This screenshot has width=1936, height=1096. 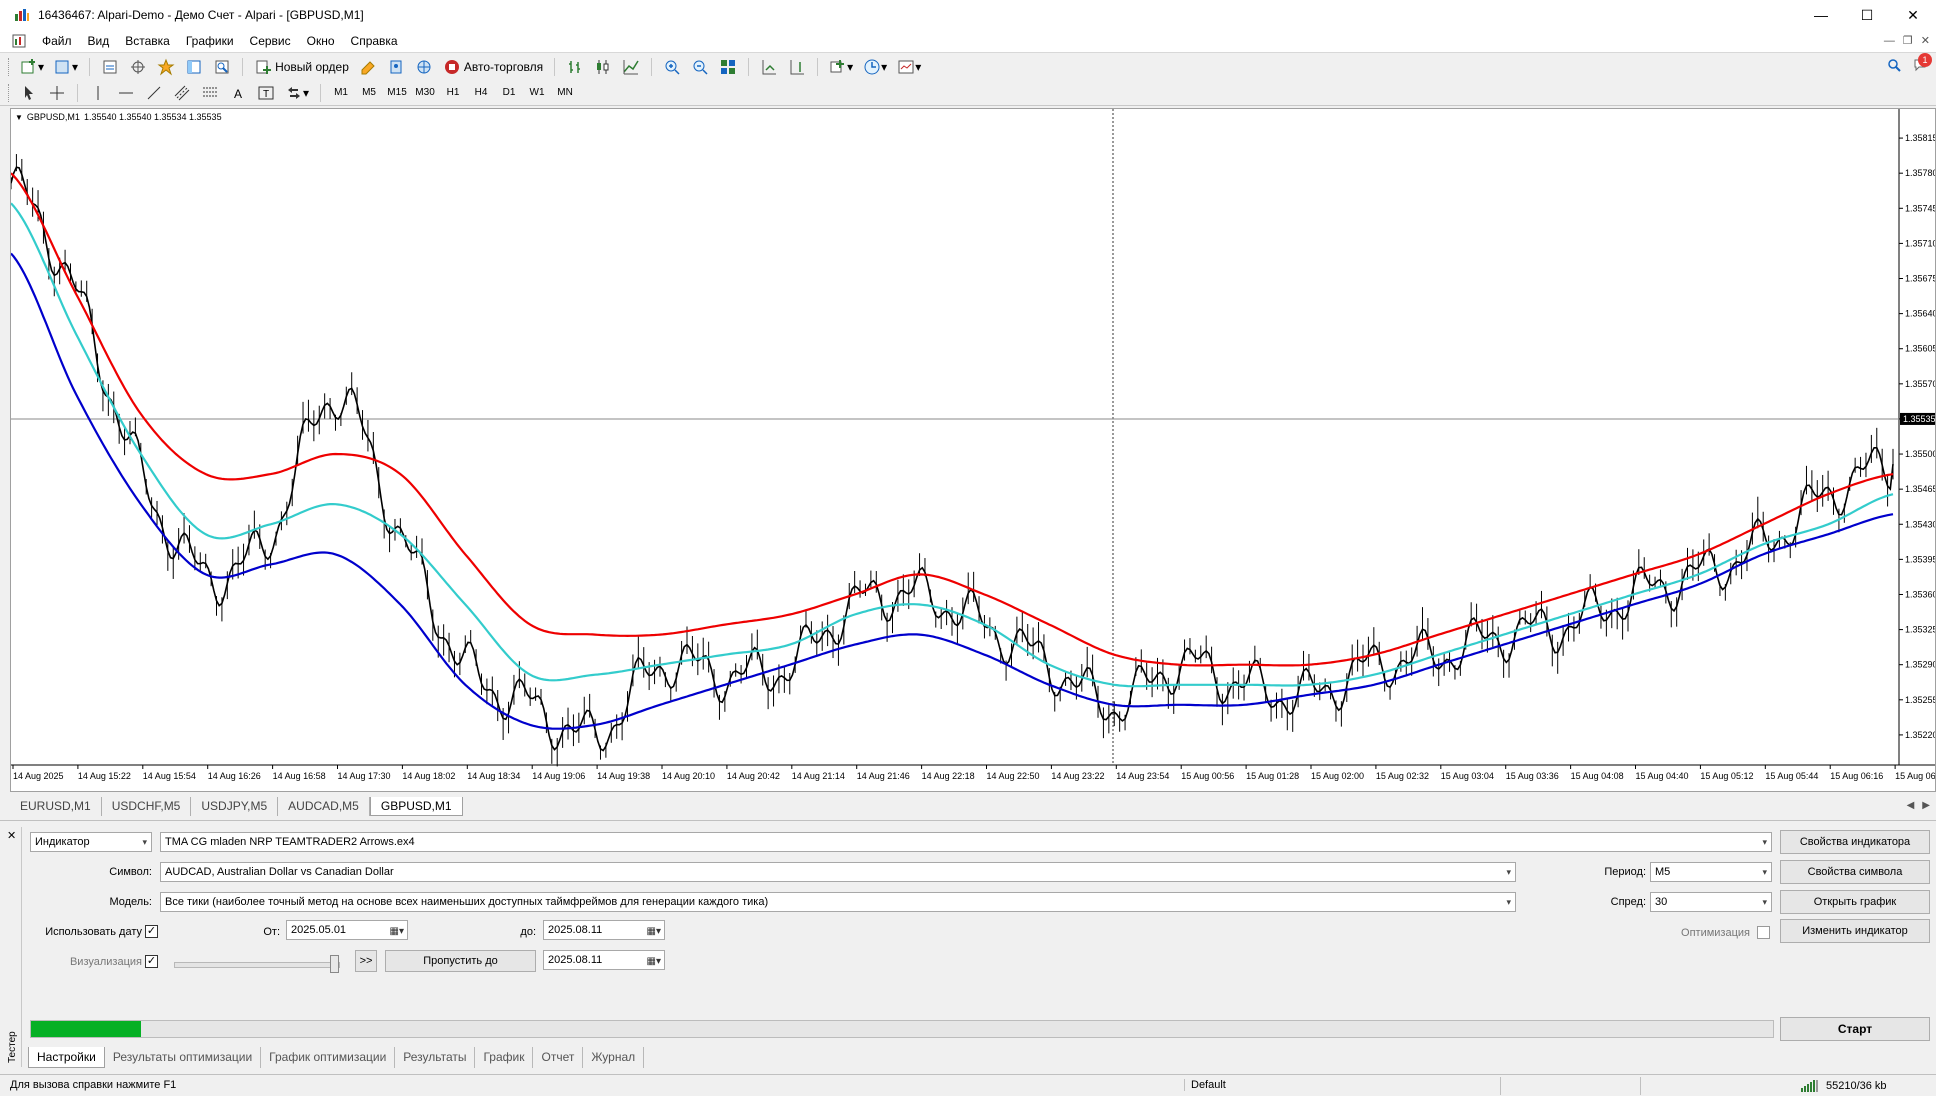 What do you see at coordinates (56, 806) in the screenshot?
I see `chart-tab-eurusd: EURUSD,M1` at bounding box center [56, 806].